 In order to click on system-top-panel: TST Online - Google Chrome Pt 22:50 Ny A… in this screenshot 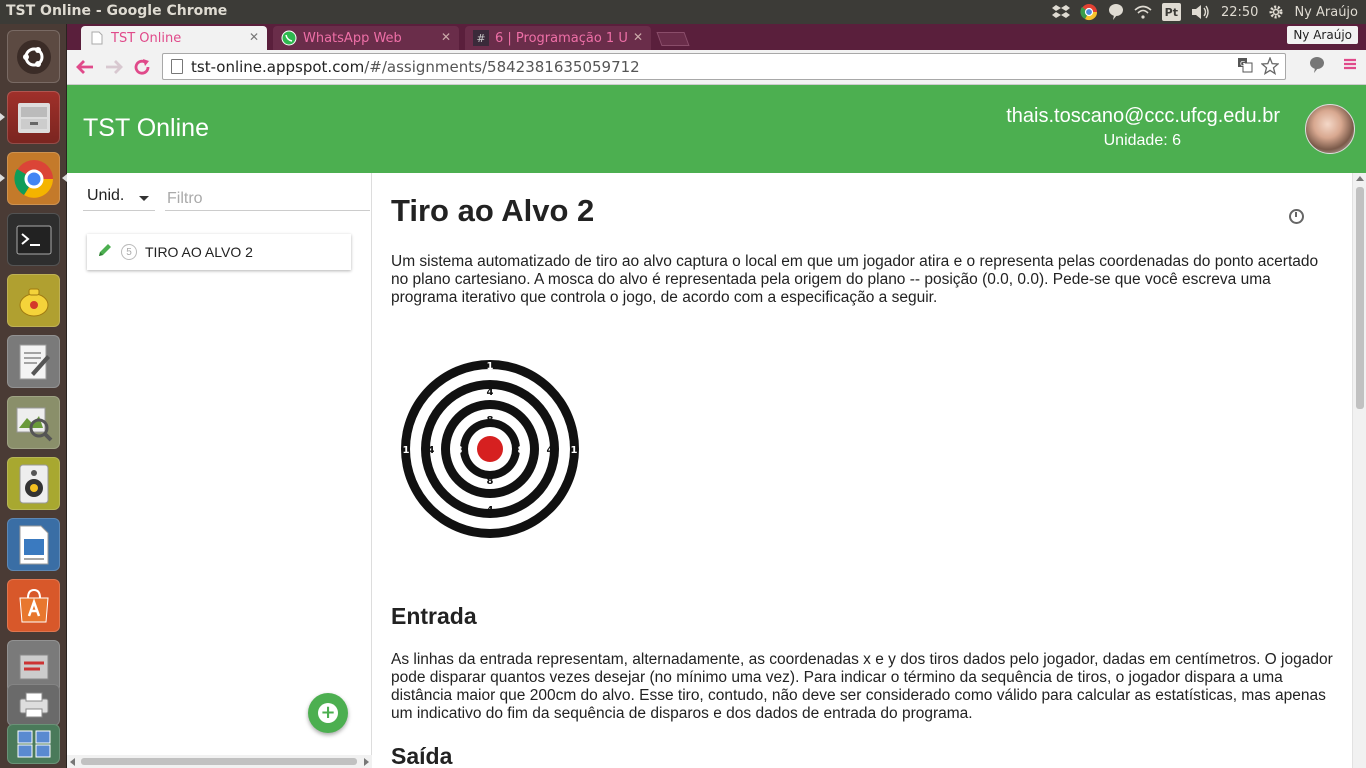, I will do `click(683, 12)`.